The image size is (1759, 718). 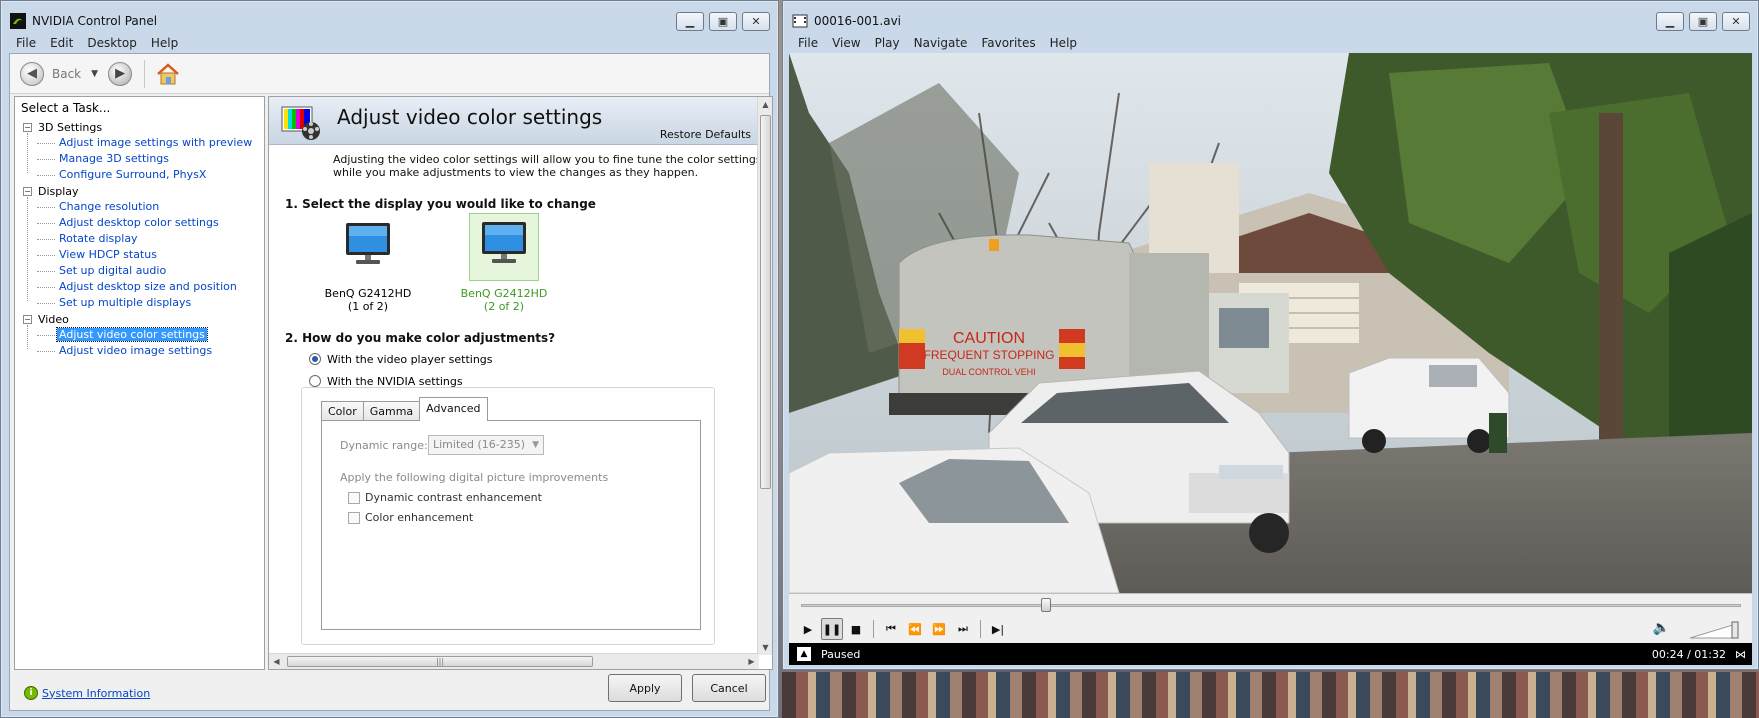 What do you see at coordinates (368, 293) in the screenshot?
I see `display-1-name: BenQ G2412HD` at bounding box center [368, 293].